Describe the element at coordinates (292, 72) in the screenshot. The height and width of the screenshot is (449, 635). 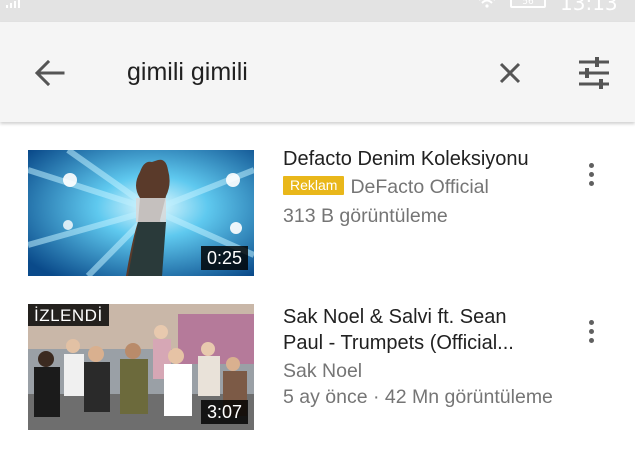
I see `search-input` at that location.